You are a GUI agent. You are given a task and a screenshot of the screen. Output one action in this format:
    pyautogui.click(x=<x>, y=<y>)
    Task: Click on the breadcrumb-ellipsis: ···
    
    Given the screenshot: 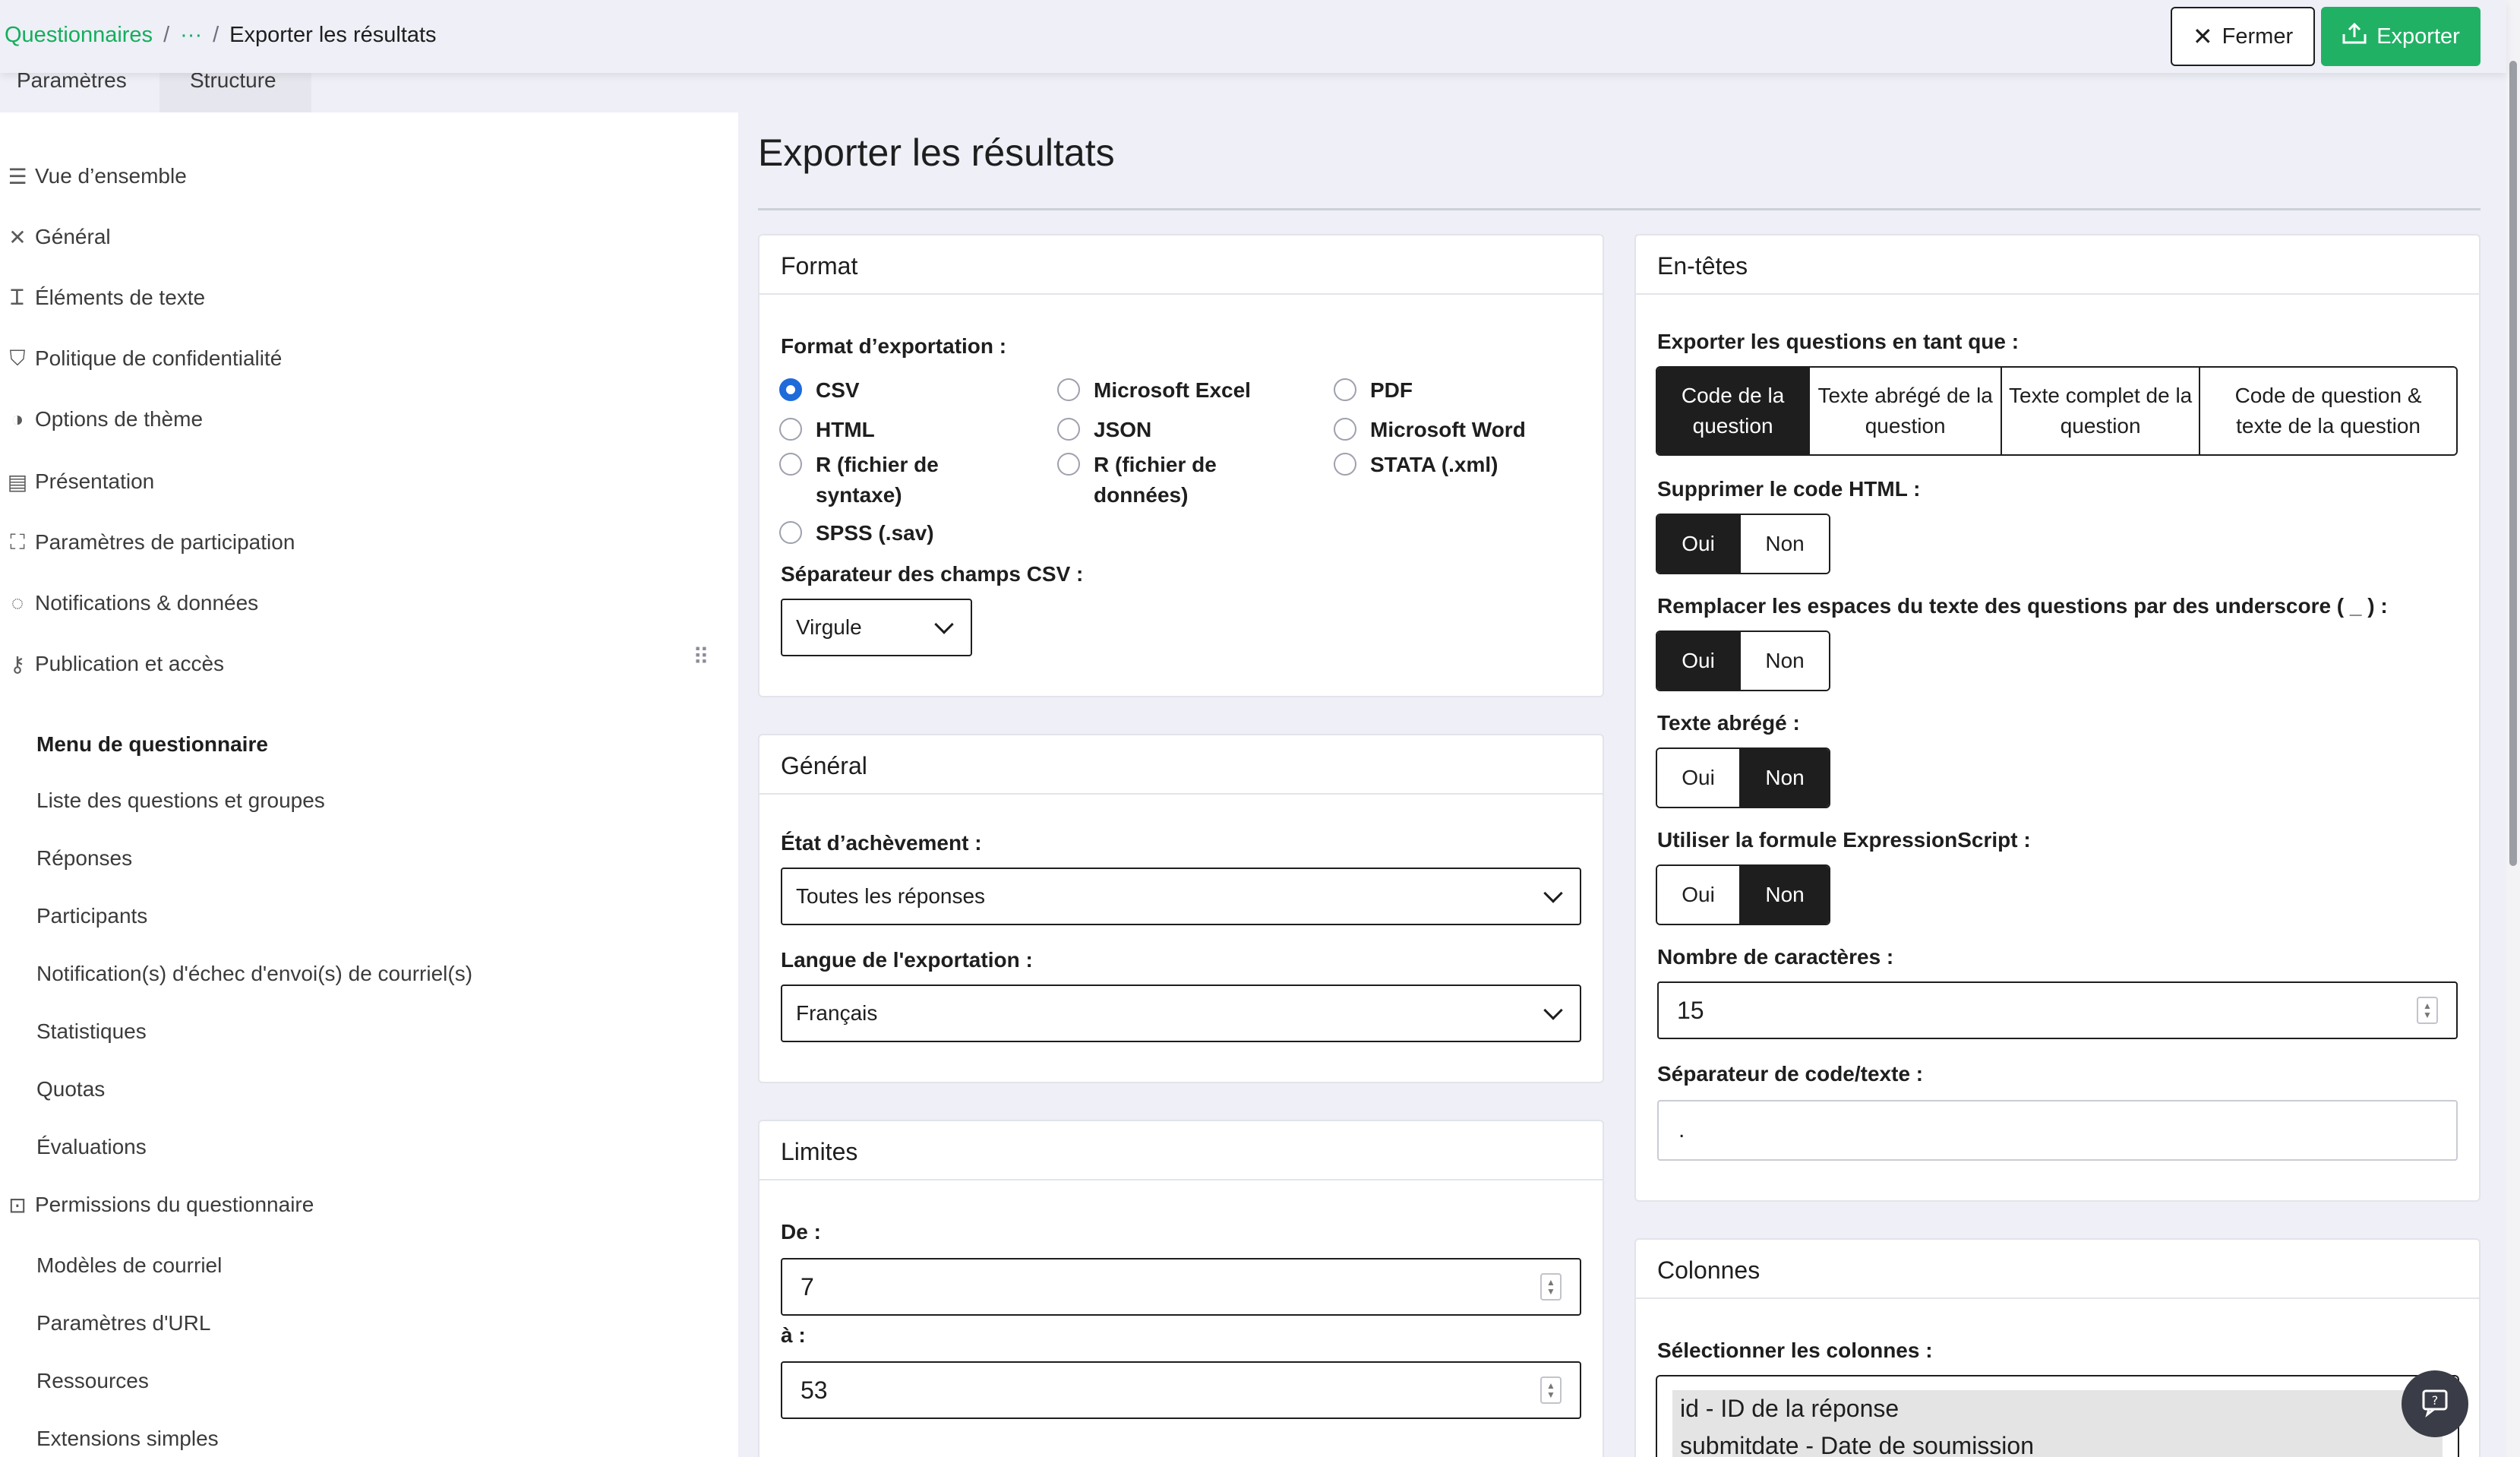 What is the action you would take?
    pyautogui.click(x=191, y=35)
    